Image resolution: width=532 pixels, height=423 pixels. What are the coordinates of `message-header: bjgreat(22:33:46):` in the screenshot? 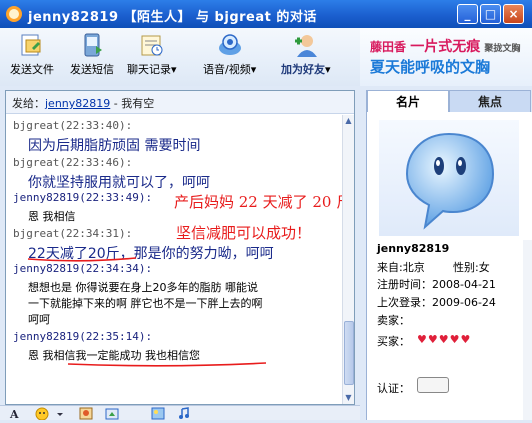 It's located at (73, 162).